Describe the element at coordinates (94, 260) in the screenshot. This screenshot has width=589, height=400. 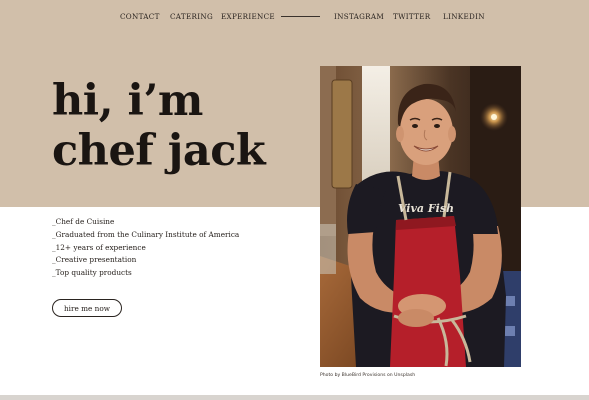
I see `bio-item-presentation: _Creative presentation` at that location.